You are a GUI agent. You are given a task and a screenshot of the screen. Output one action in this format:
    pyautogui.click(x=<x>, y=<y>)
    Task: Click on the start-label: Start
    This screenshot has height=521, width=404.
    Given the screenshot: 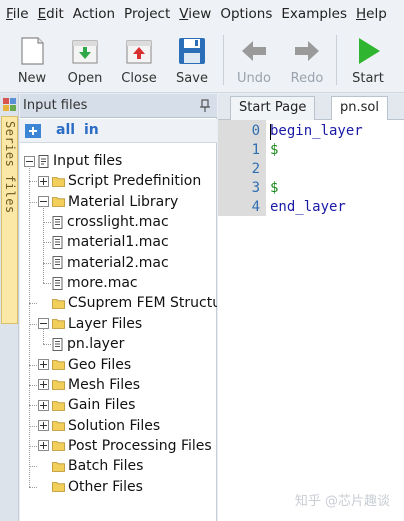 What is the action you would take?
    pyautogui.click(x=368, y=78)
    